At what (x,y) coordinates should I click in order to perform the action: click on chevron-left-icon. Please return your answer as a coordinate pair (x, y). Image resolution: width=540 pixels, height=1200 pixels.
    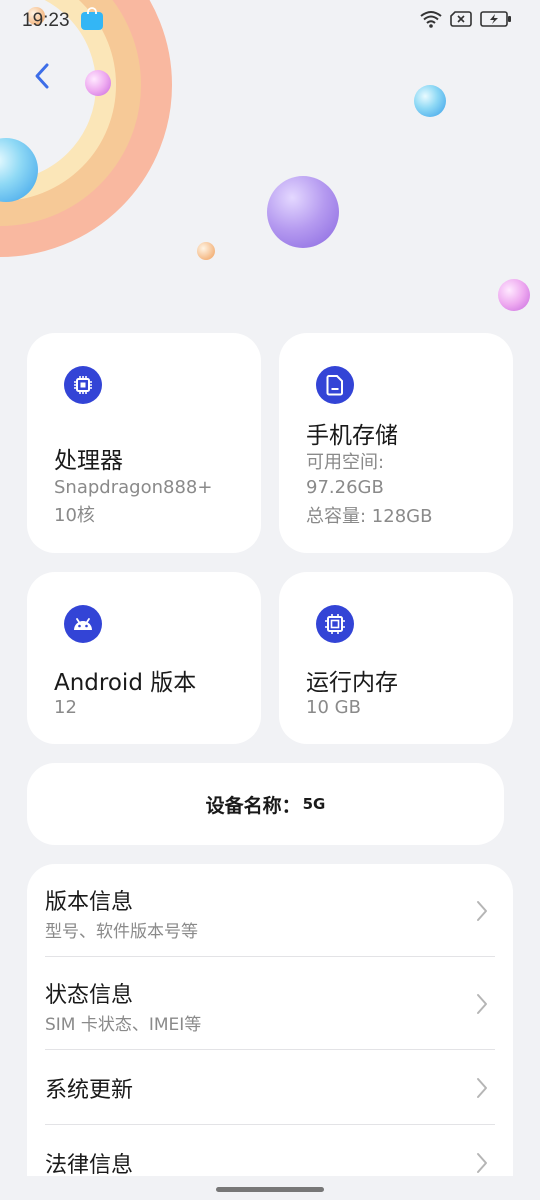
    Looking at the image, I should click on (42, 76).